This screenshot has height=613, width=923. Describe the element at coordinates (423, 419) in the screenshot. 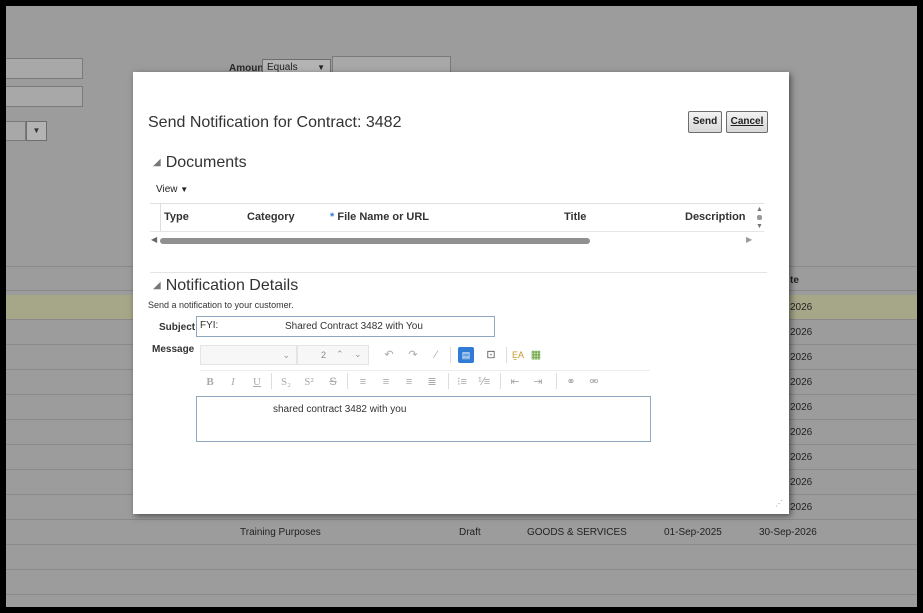

I see `message-editor: shared contract 3482 with you` at that location.